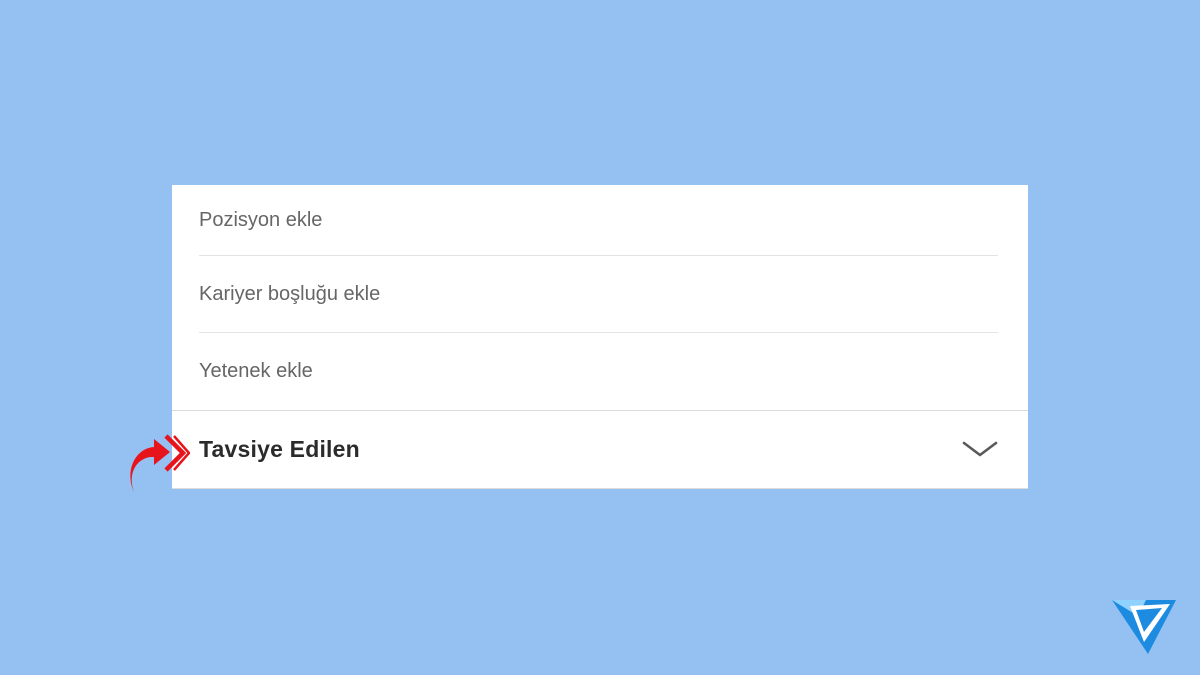  Describe the element at coordinates (158, 462) in the screenshot. I see `red-arrow-icon` at that location.